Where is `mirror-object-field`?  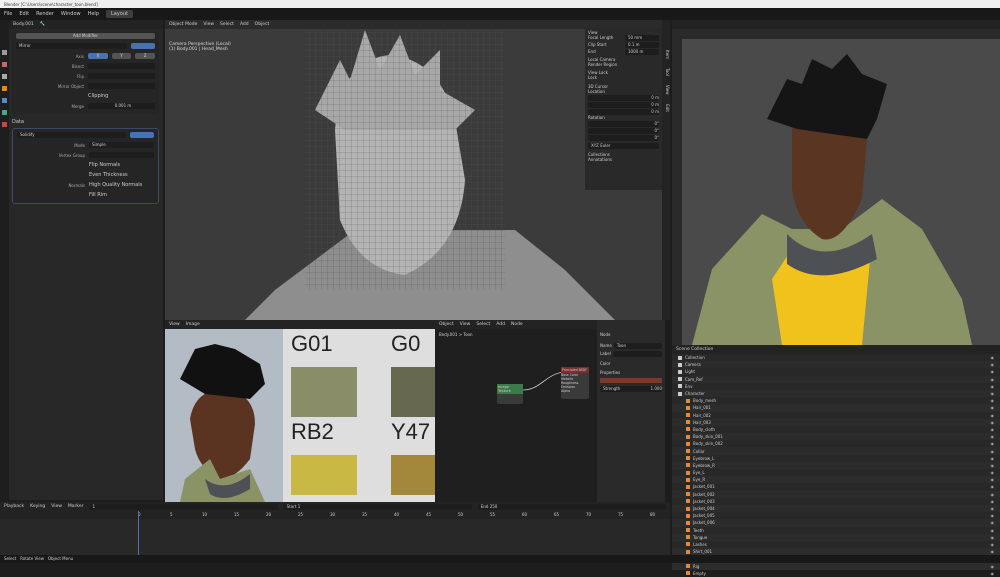
mirror-object-field is located at coordinates (121, 86).